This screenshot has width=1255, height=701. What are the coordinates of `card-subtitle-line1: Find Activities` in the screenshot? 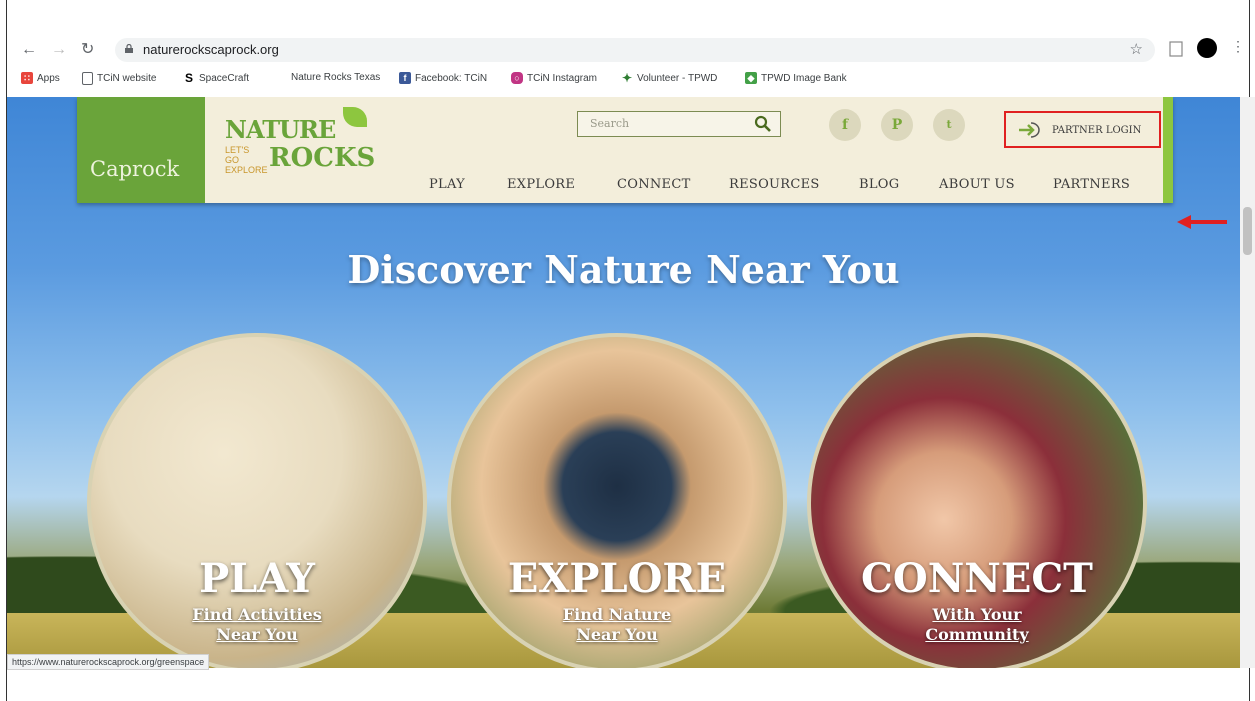 It's located at (257, 614).